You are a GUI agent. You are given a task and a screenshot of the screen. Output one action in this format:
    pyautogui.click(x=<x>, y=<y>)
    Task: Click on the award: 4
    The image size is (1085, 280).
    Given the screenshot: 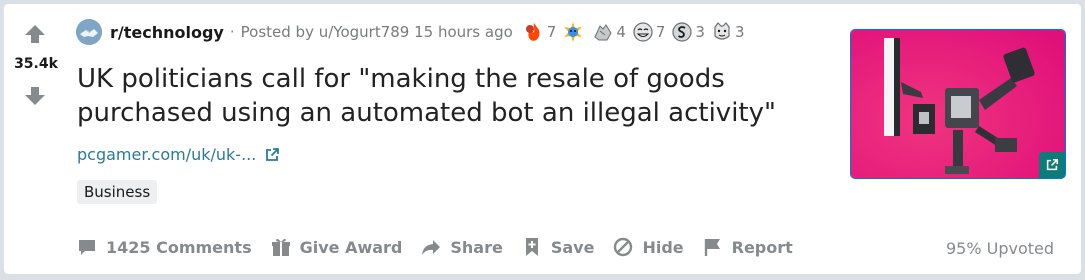 What is the action you would take?
    pyautogui.click(x=609, y=32)
    